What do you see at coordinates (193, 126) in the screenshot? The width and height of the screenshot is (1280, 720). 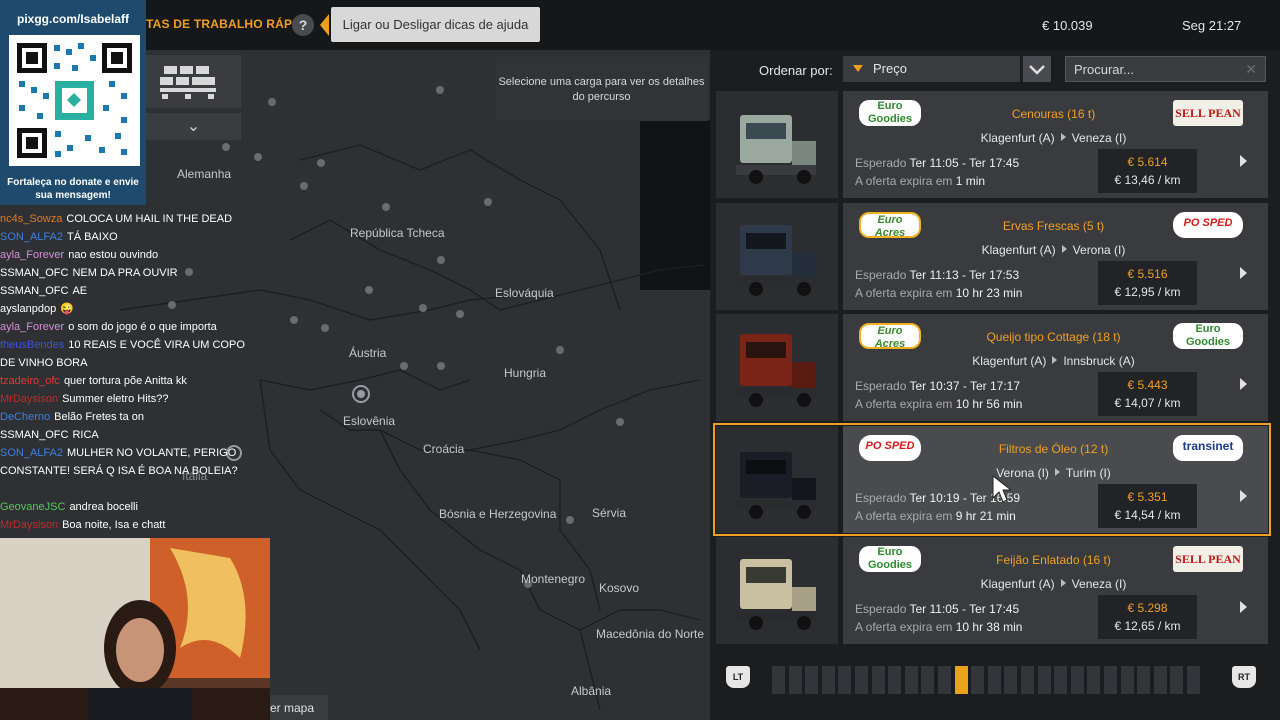 I see `expand-filter-button: ⌄` at bounding box center [193, 126].